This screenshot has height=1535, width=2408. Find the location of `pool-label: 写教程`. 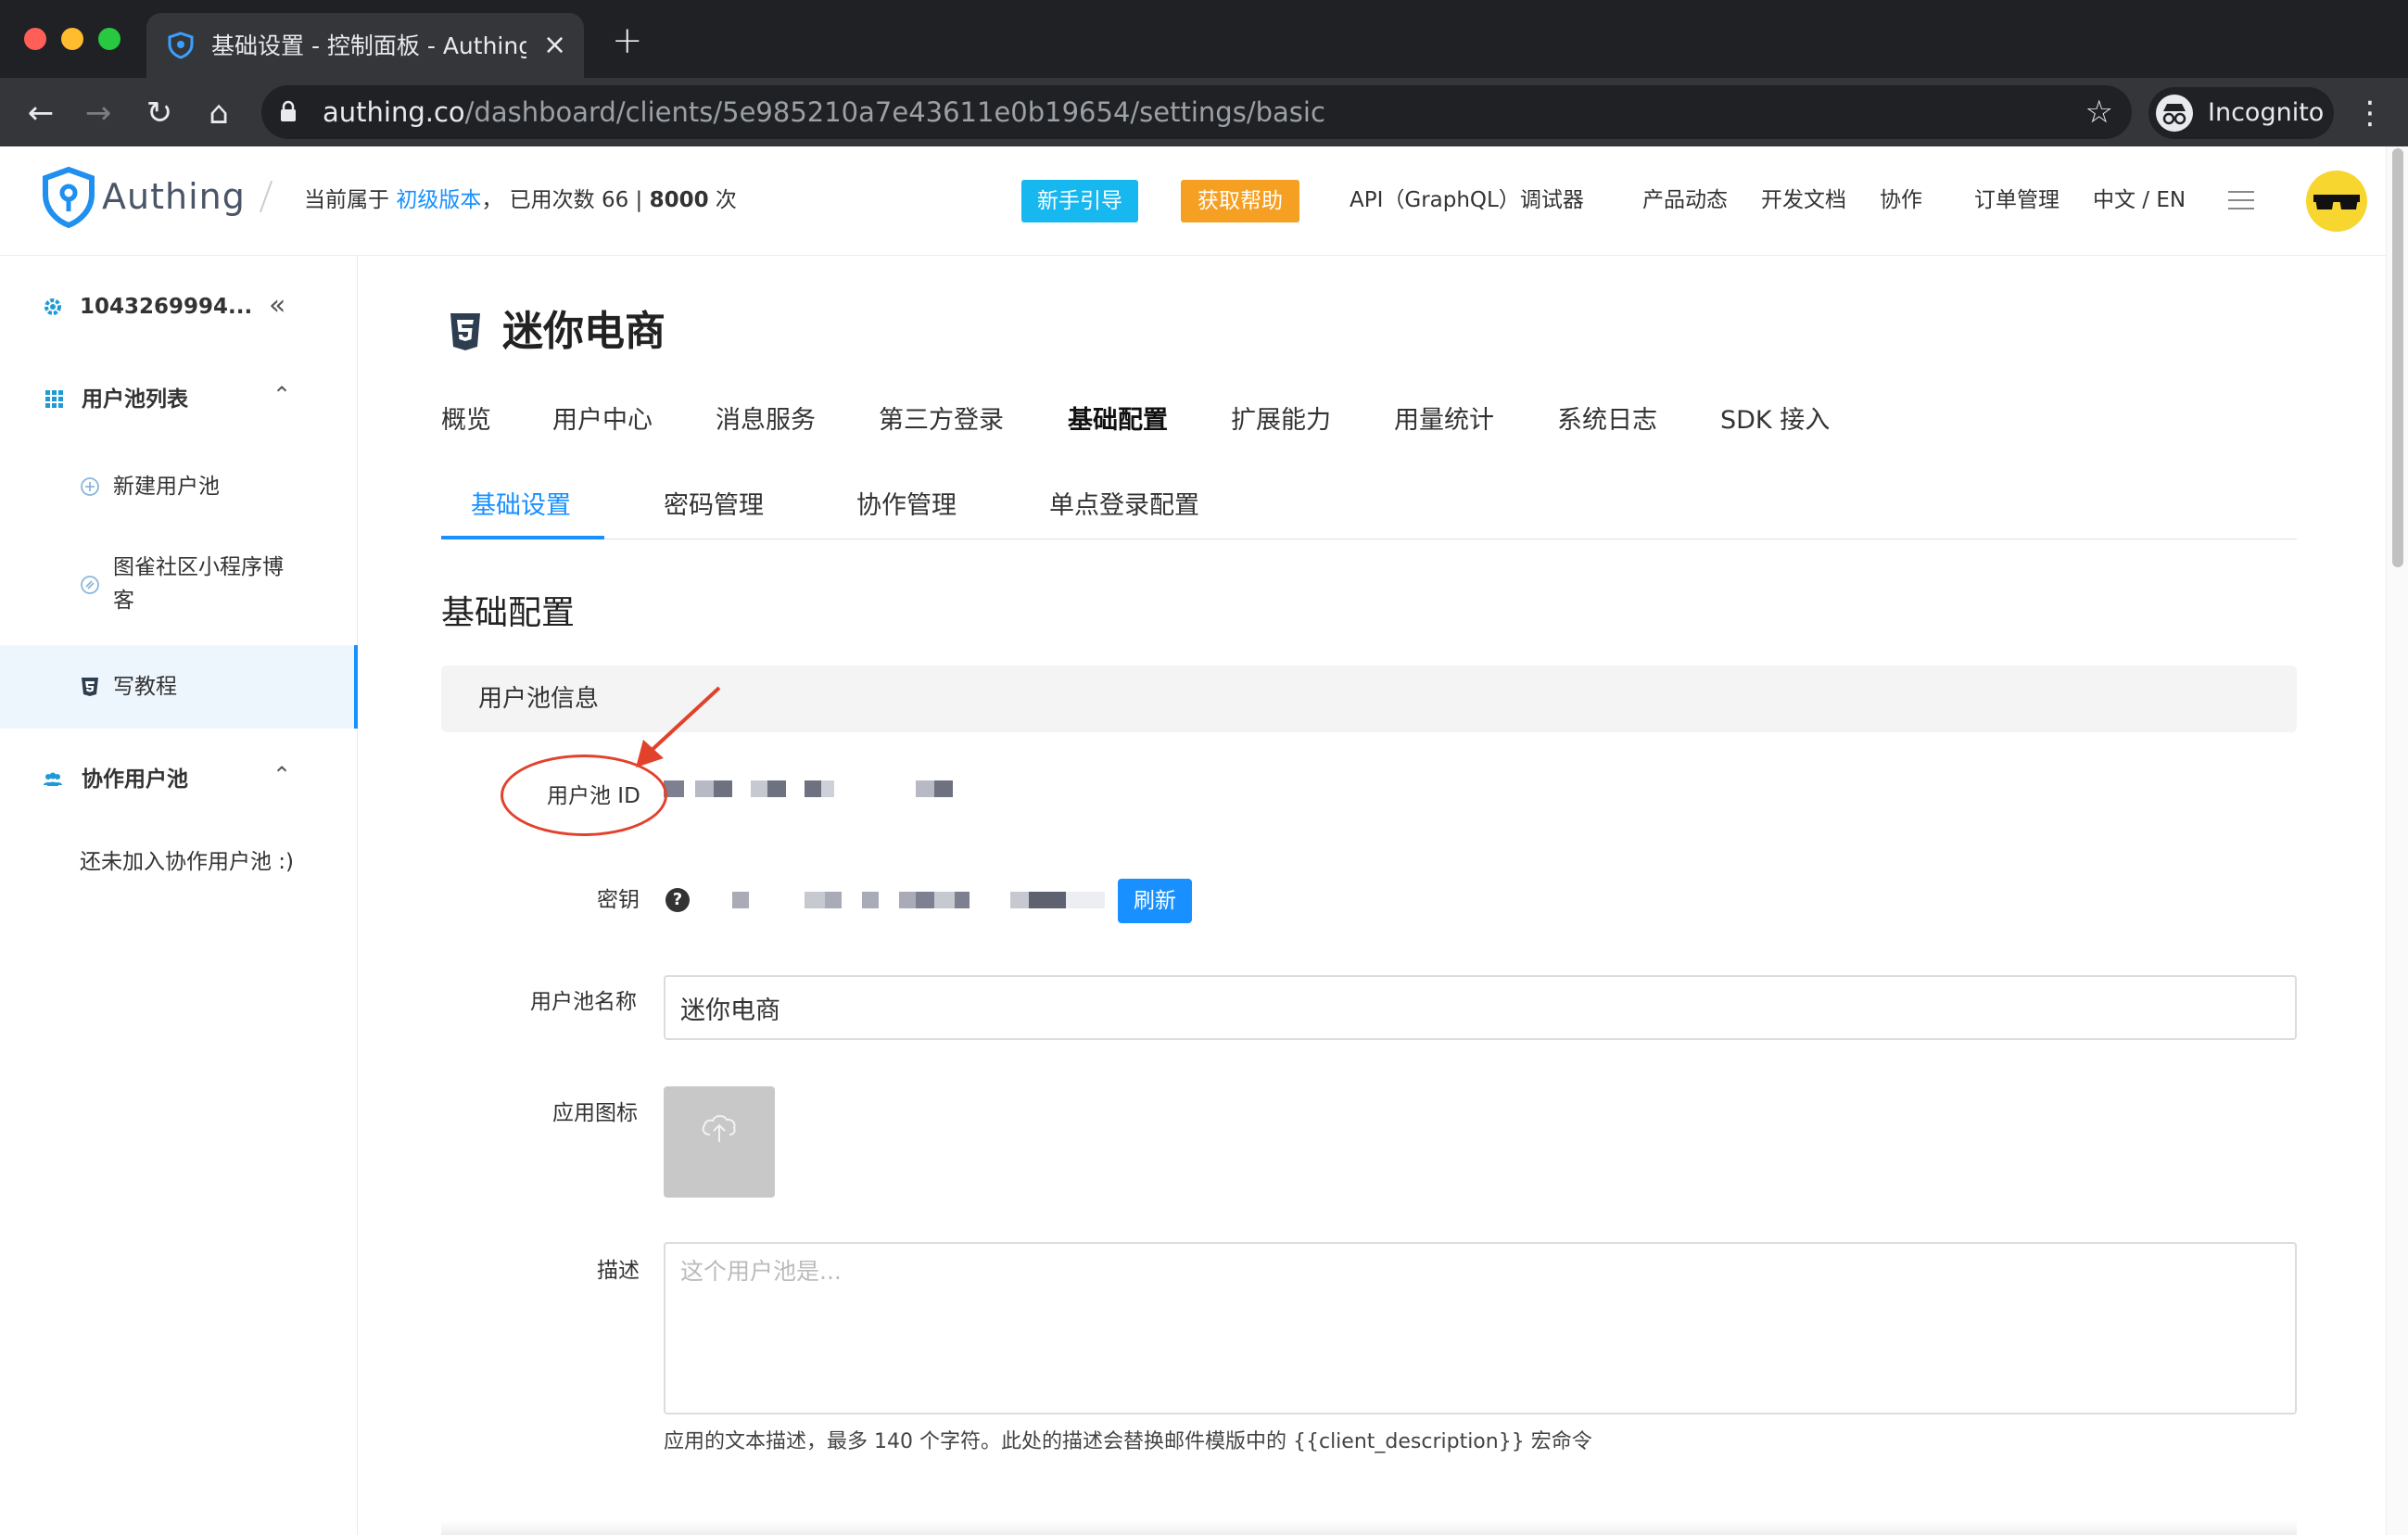

pool-label: 写教程 is located at coordinates (145, 687).